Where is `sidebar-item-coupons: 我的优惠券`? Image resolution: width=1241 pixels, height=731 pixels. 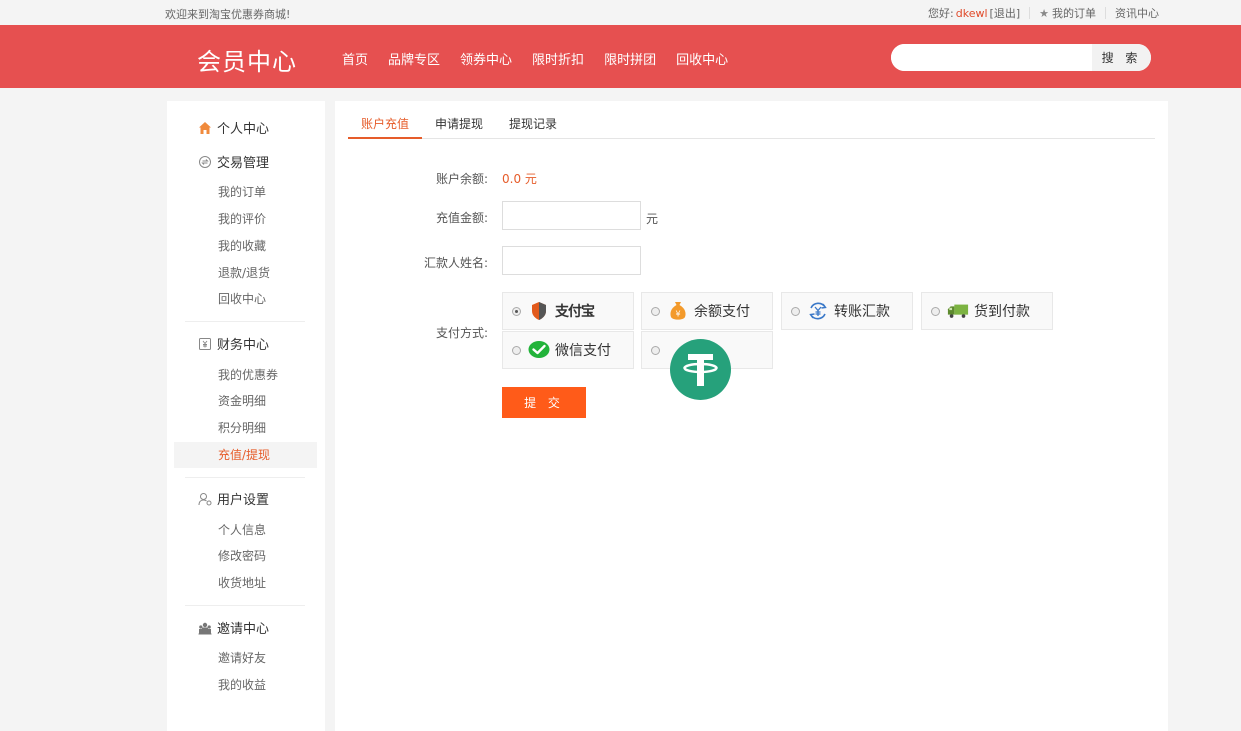
sidebar-item-coupons: 我的优惠券 is located at coordinates (245, 375).